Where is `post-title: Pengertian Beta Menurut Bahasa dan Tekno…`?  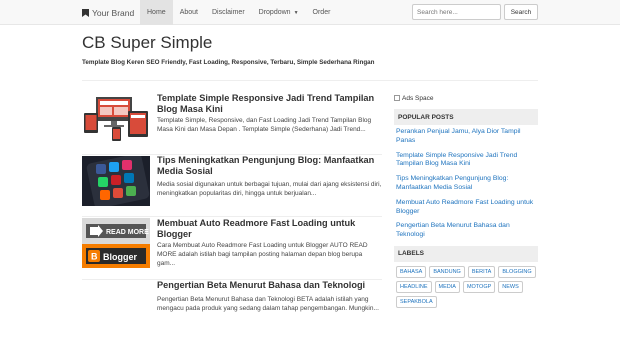
post-title: Pengertian Beta Menurut Bahasa dan Tekno… is located at coordinates (269, 285).